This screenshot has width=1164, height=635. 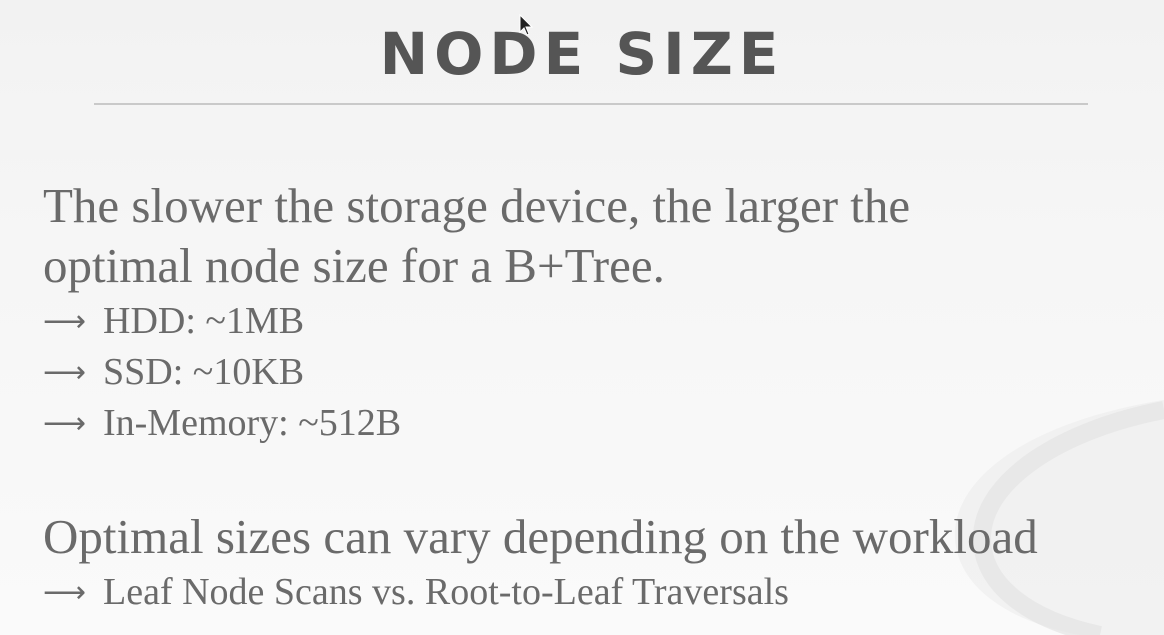 What do you see at coordinates (204, 372) in the screenshot?
I see `bullet-text-ssd: SSD: ~10KB` at bounding box center [204, 372].